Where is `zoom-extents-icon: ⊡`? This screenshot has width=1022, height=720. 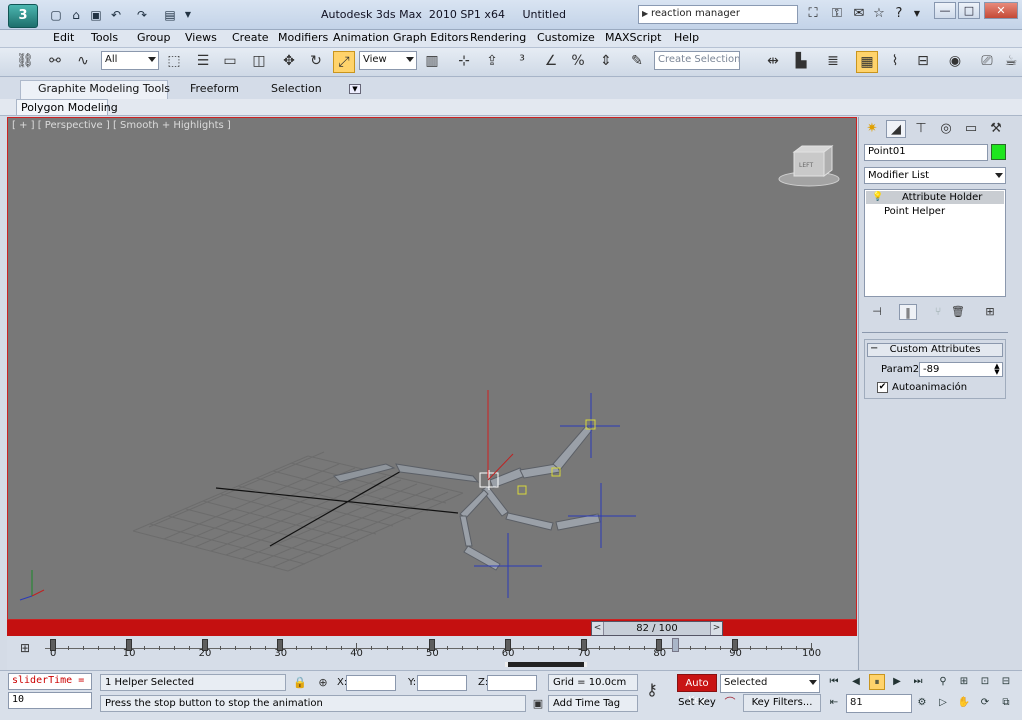 zoom-extents-icon: ⊡ is located at coordinates (985, 682).